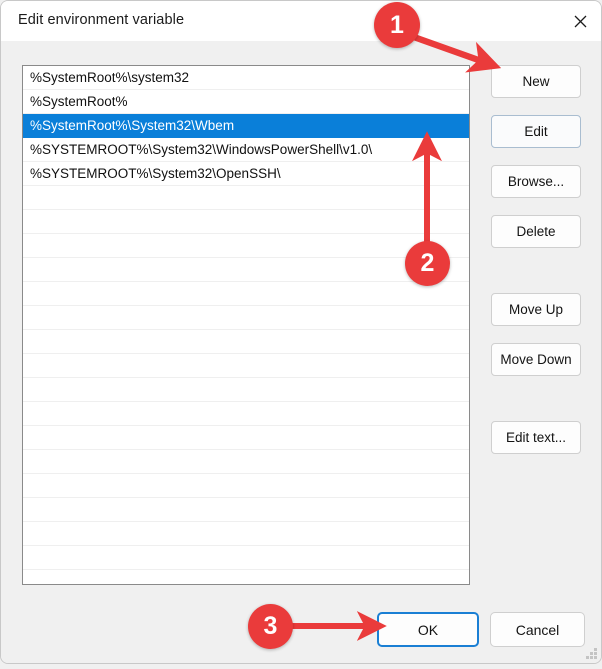 The image size is (602, 669). I want to click on close-button, so click(579, 21).